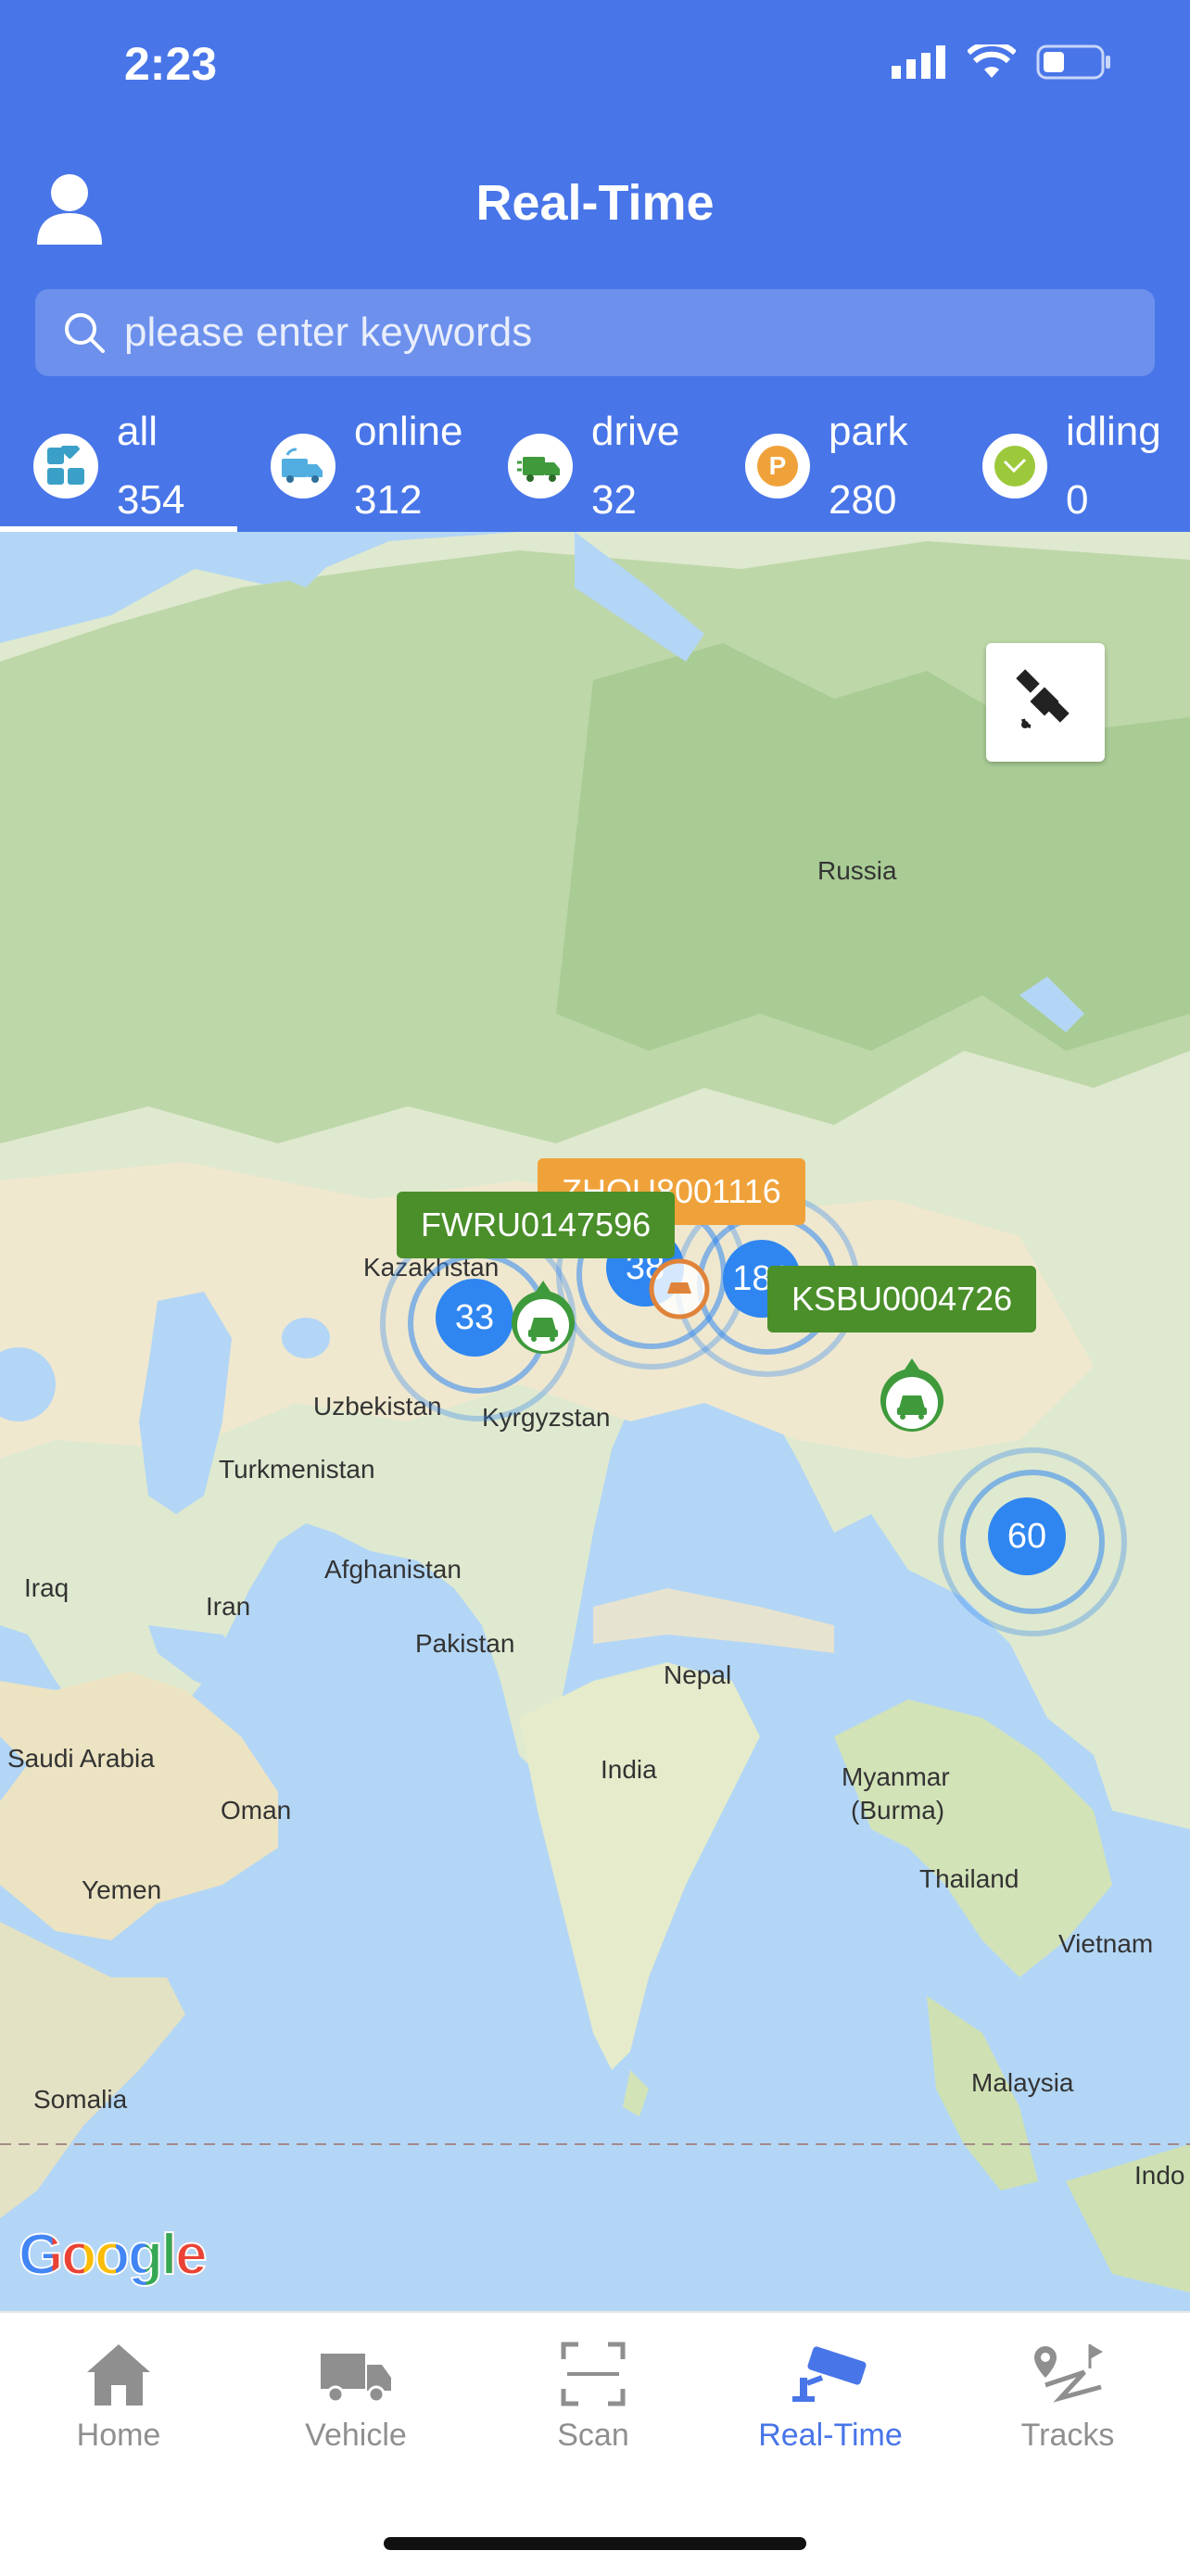 Image resolution: width=1190 pixels, height=2576 pixels. I want to click on vehicle-tag-driving: FWRU0147596, so click(536, 1225).